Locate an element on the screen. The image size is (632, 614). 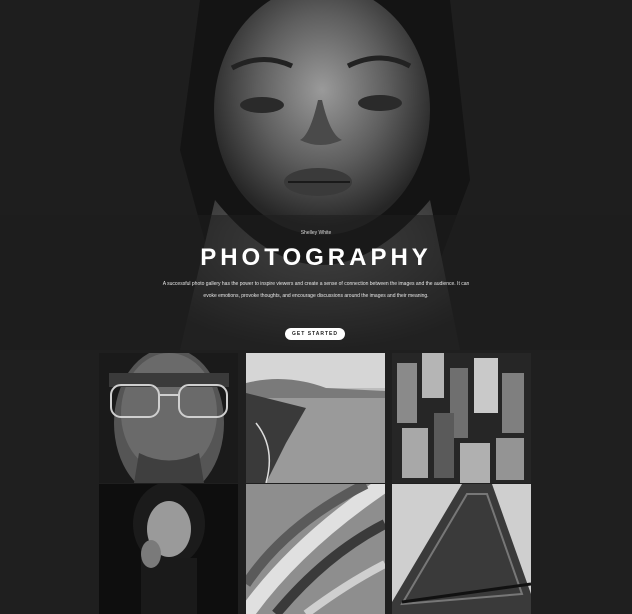
abstract-architecture-photo is located at coordinates (315, 549).